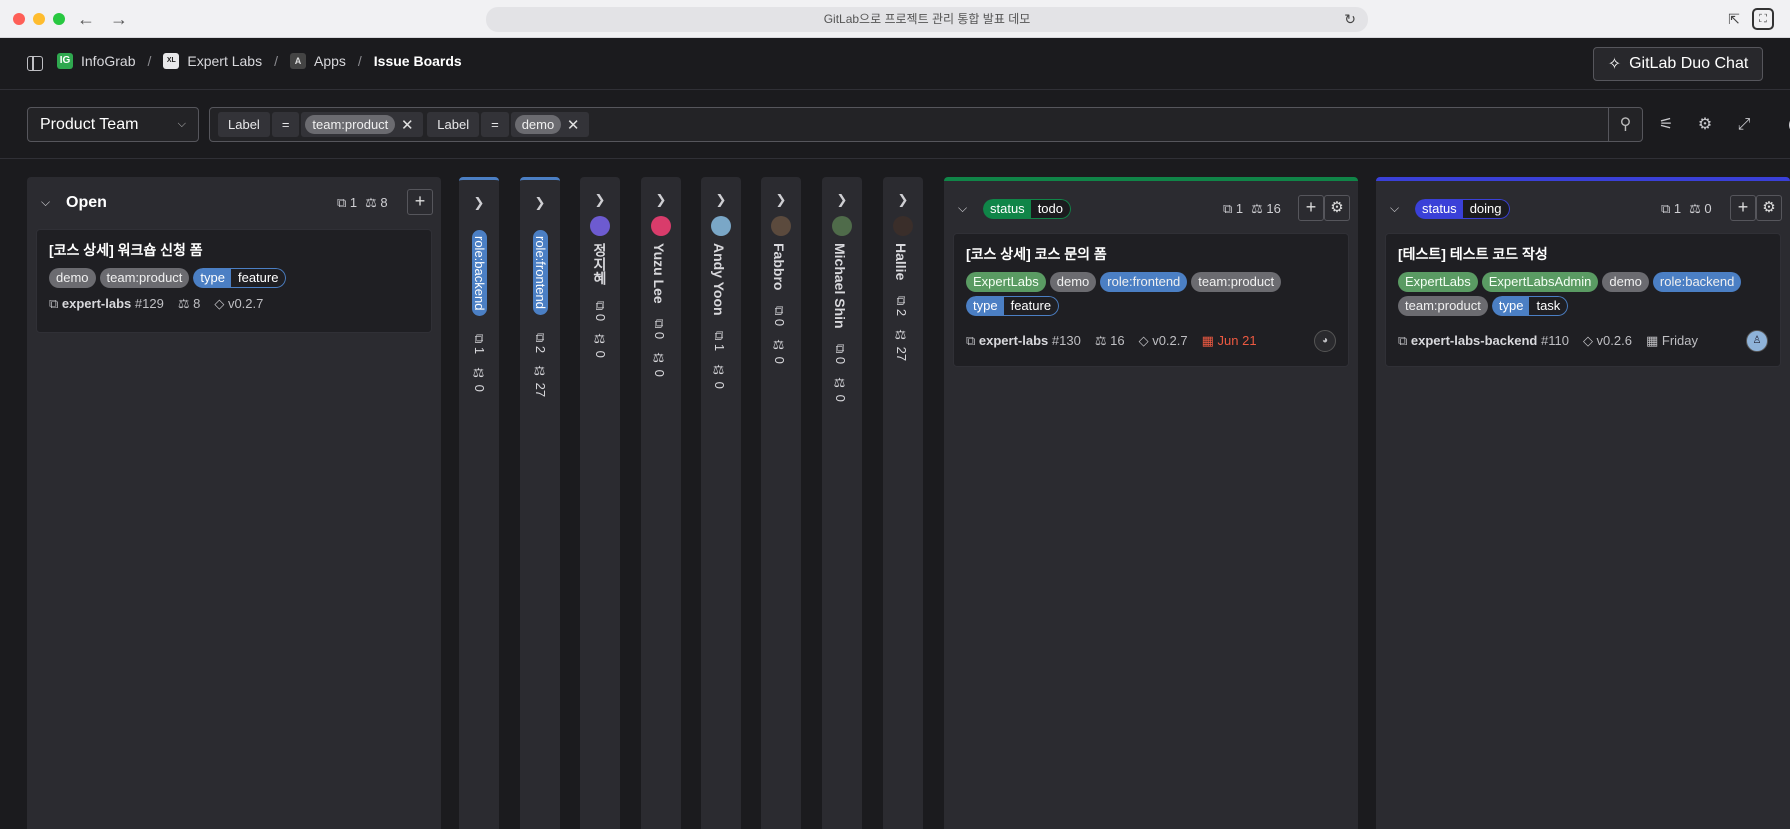 The height and width of the screenshot is (829, 1790). Describe the element at coordinates (1697, 282) in the screenshot. I see `label-role-backend: role:backend` at that location.